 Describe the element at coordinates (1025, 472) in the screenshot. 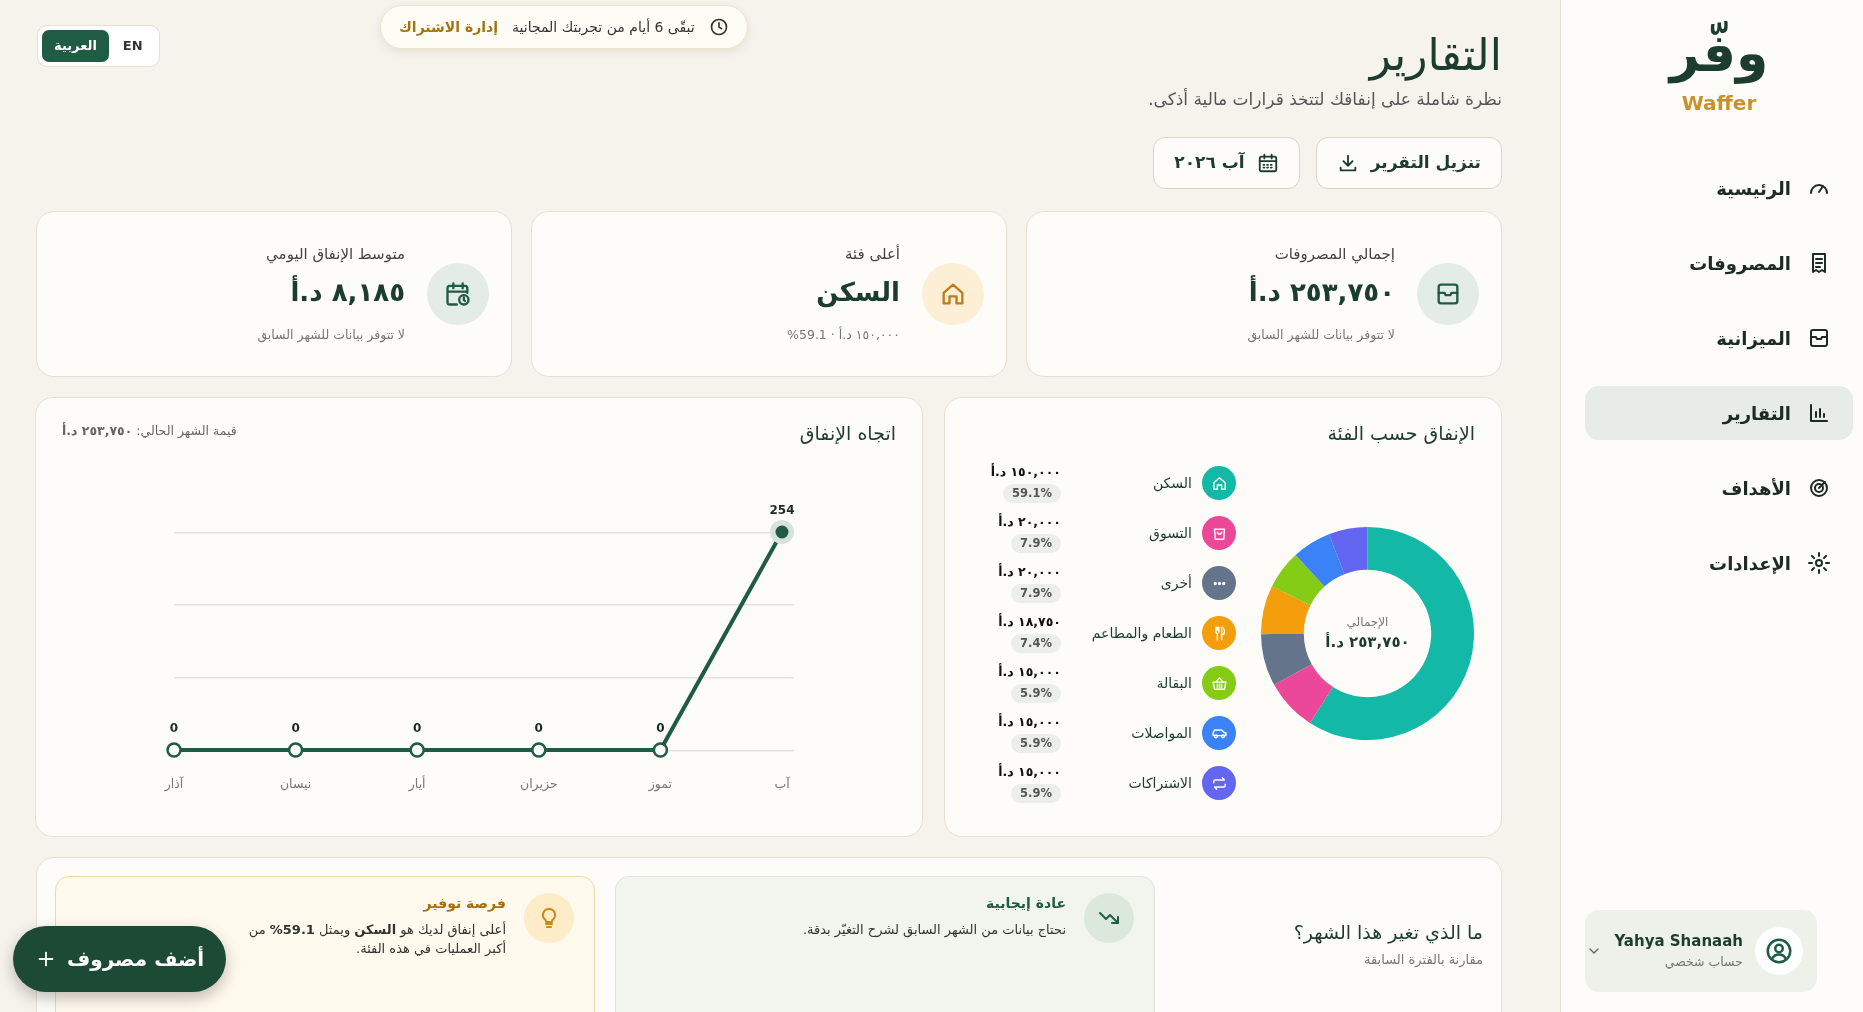

I see `category-amount: ١٥٠,٠٠٠ د.أ` at that location.